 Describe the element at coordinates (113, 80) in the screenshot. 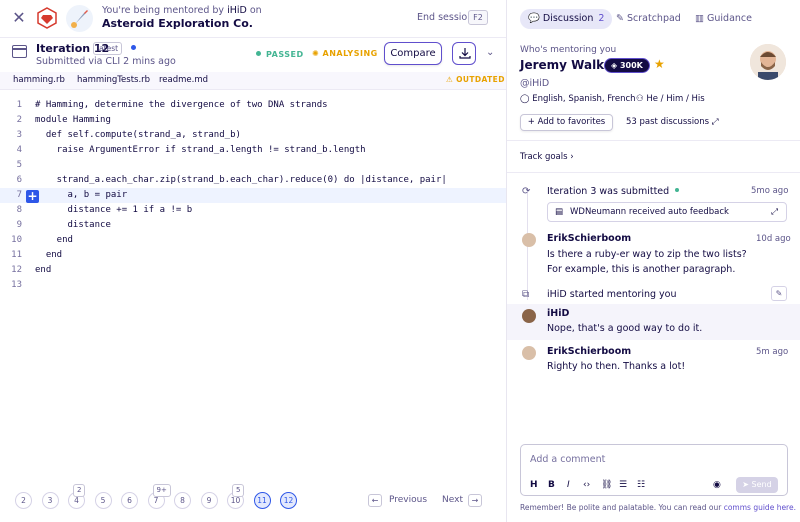

I see `file-tab-hamming-tests: hammingTests.rb` at that location.